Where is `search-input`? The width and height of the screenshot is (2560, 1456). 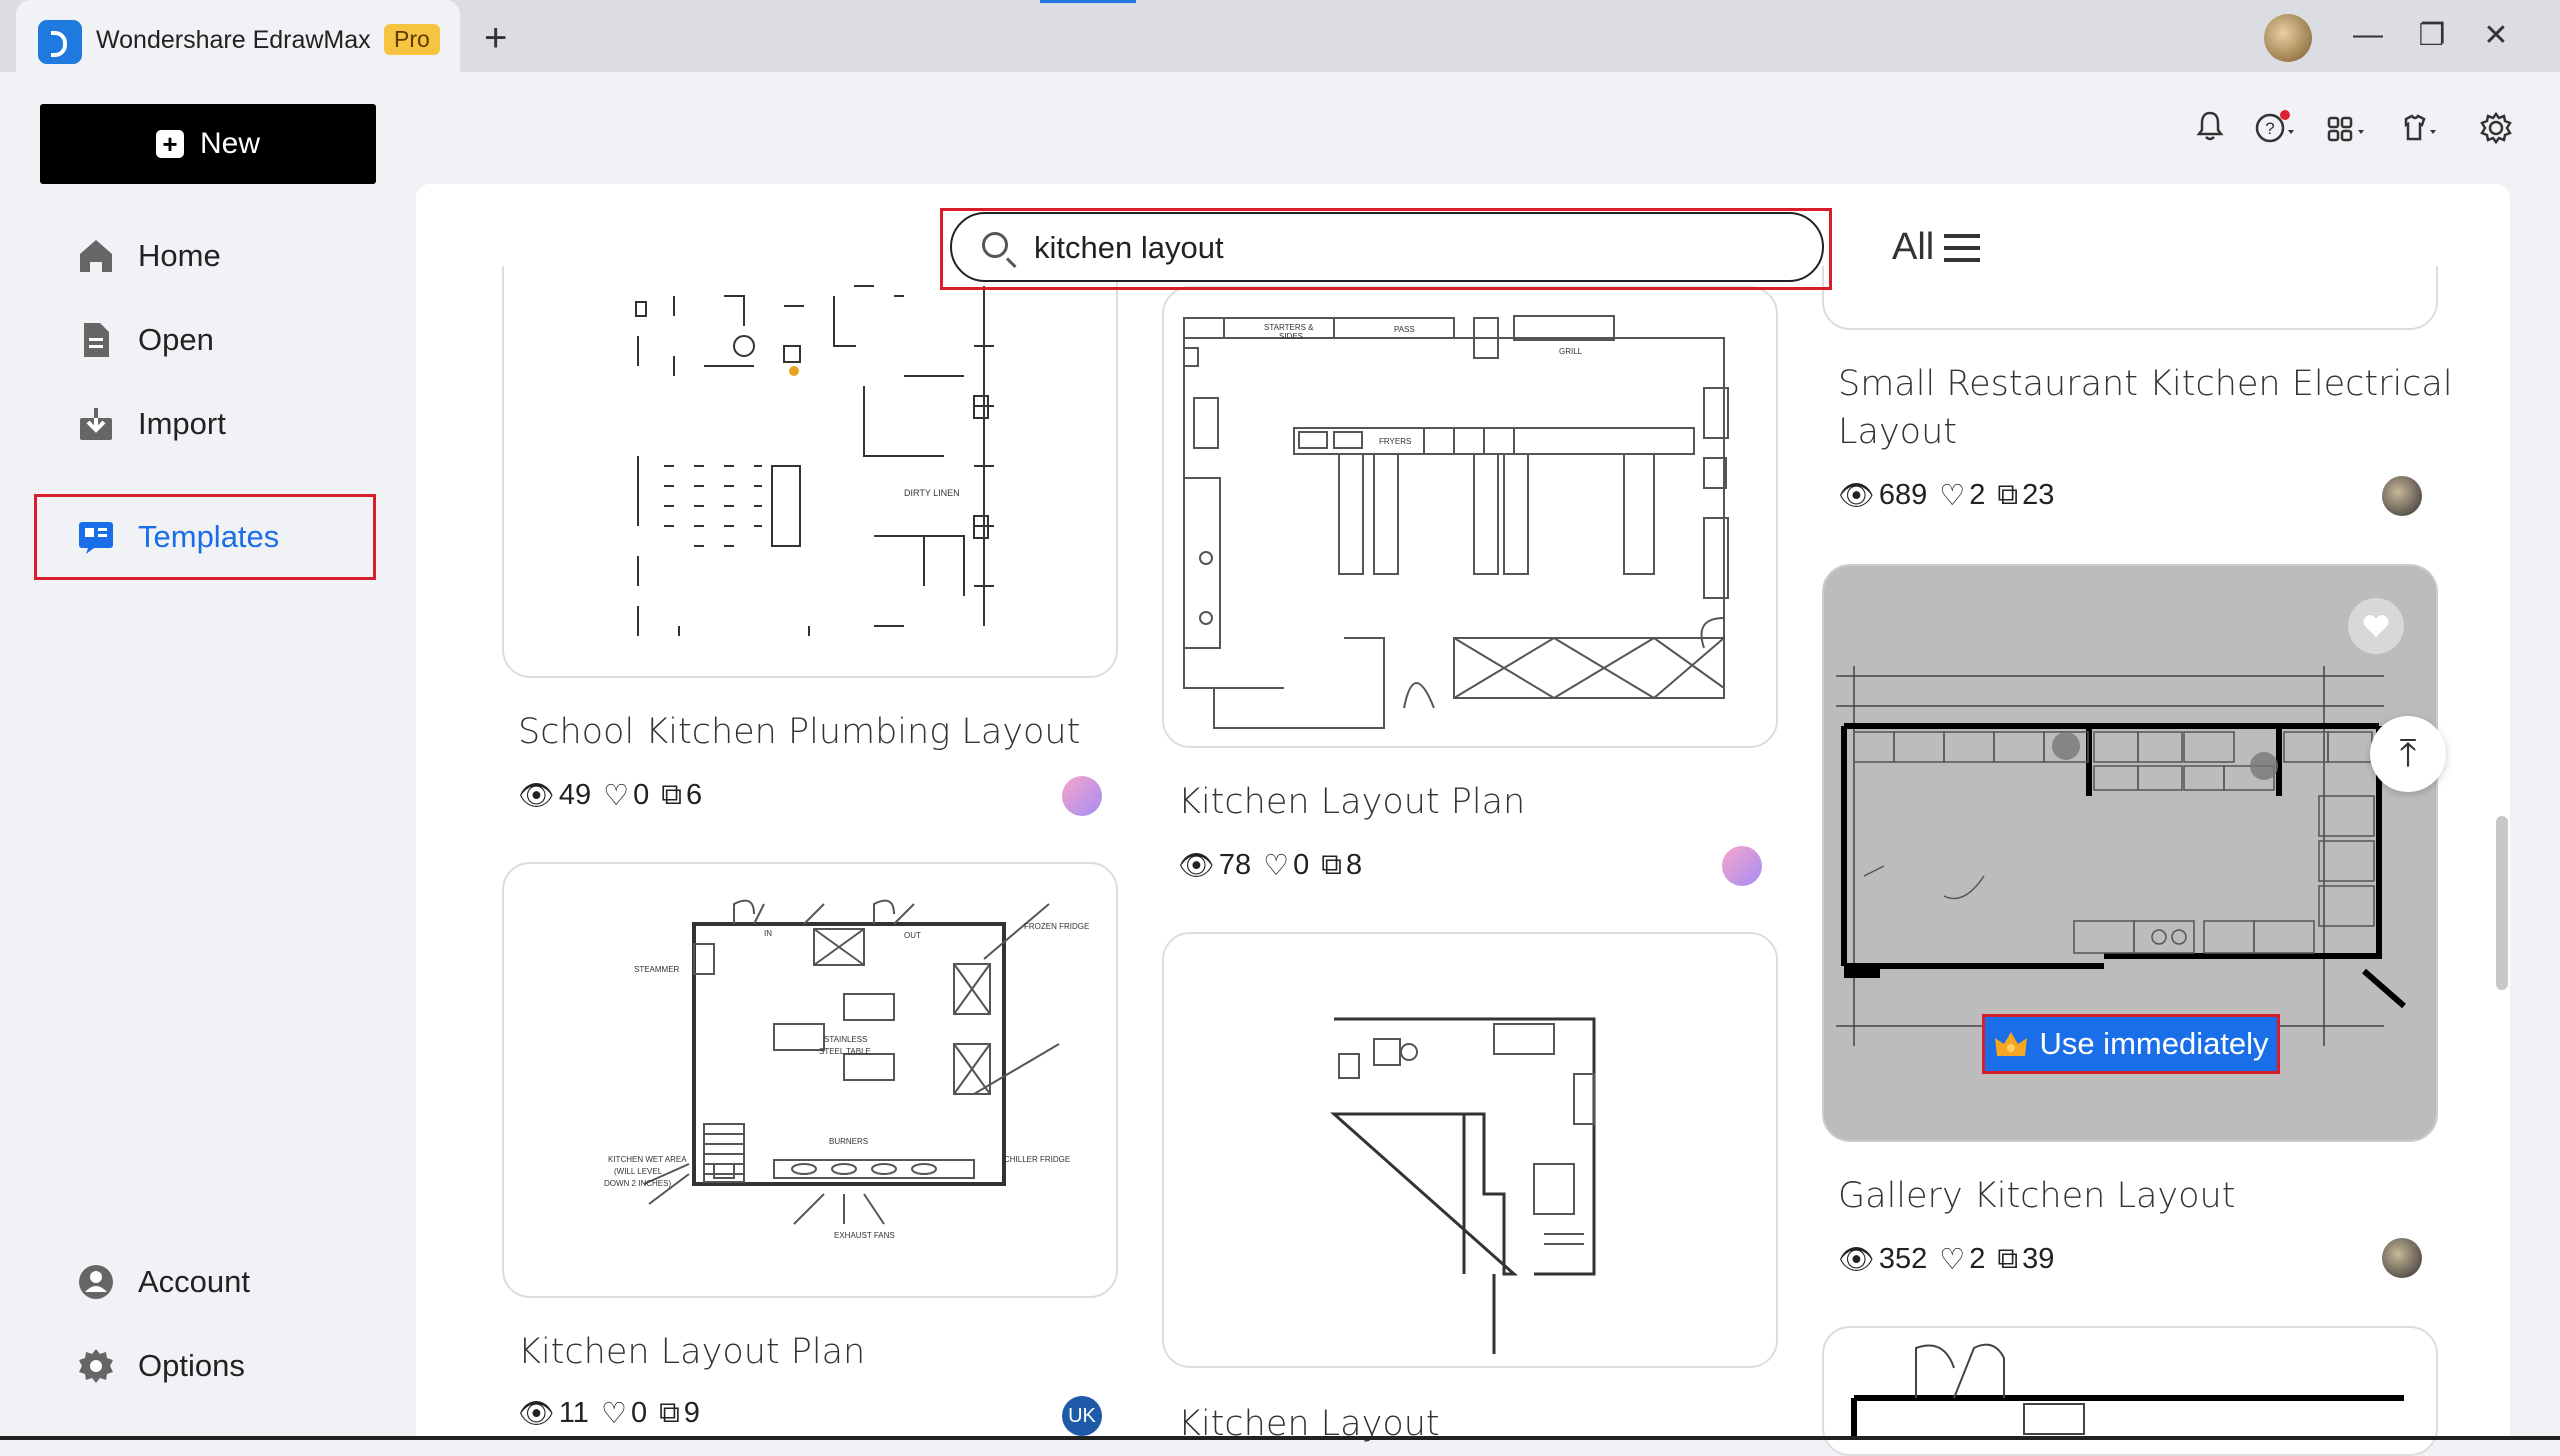 search-input is located at coordinates (1414, 248).